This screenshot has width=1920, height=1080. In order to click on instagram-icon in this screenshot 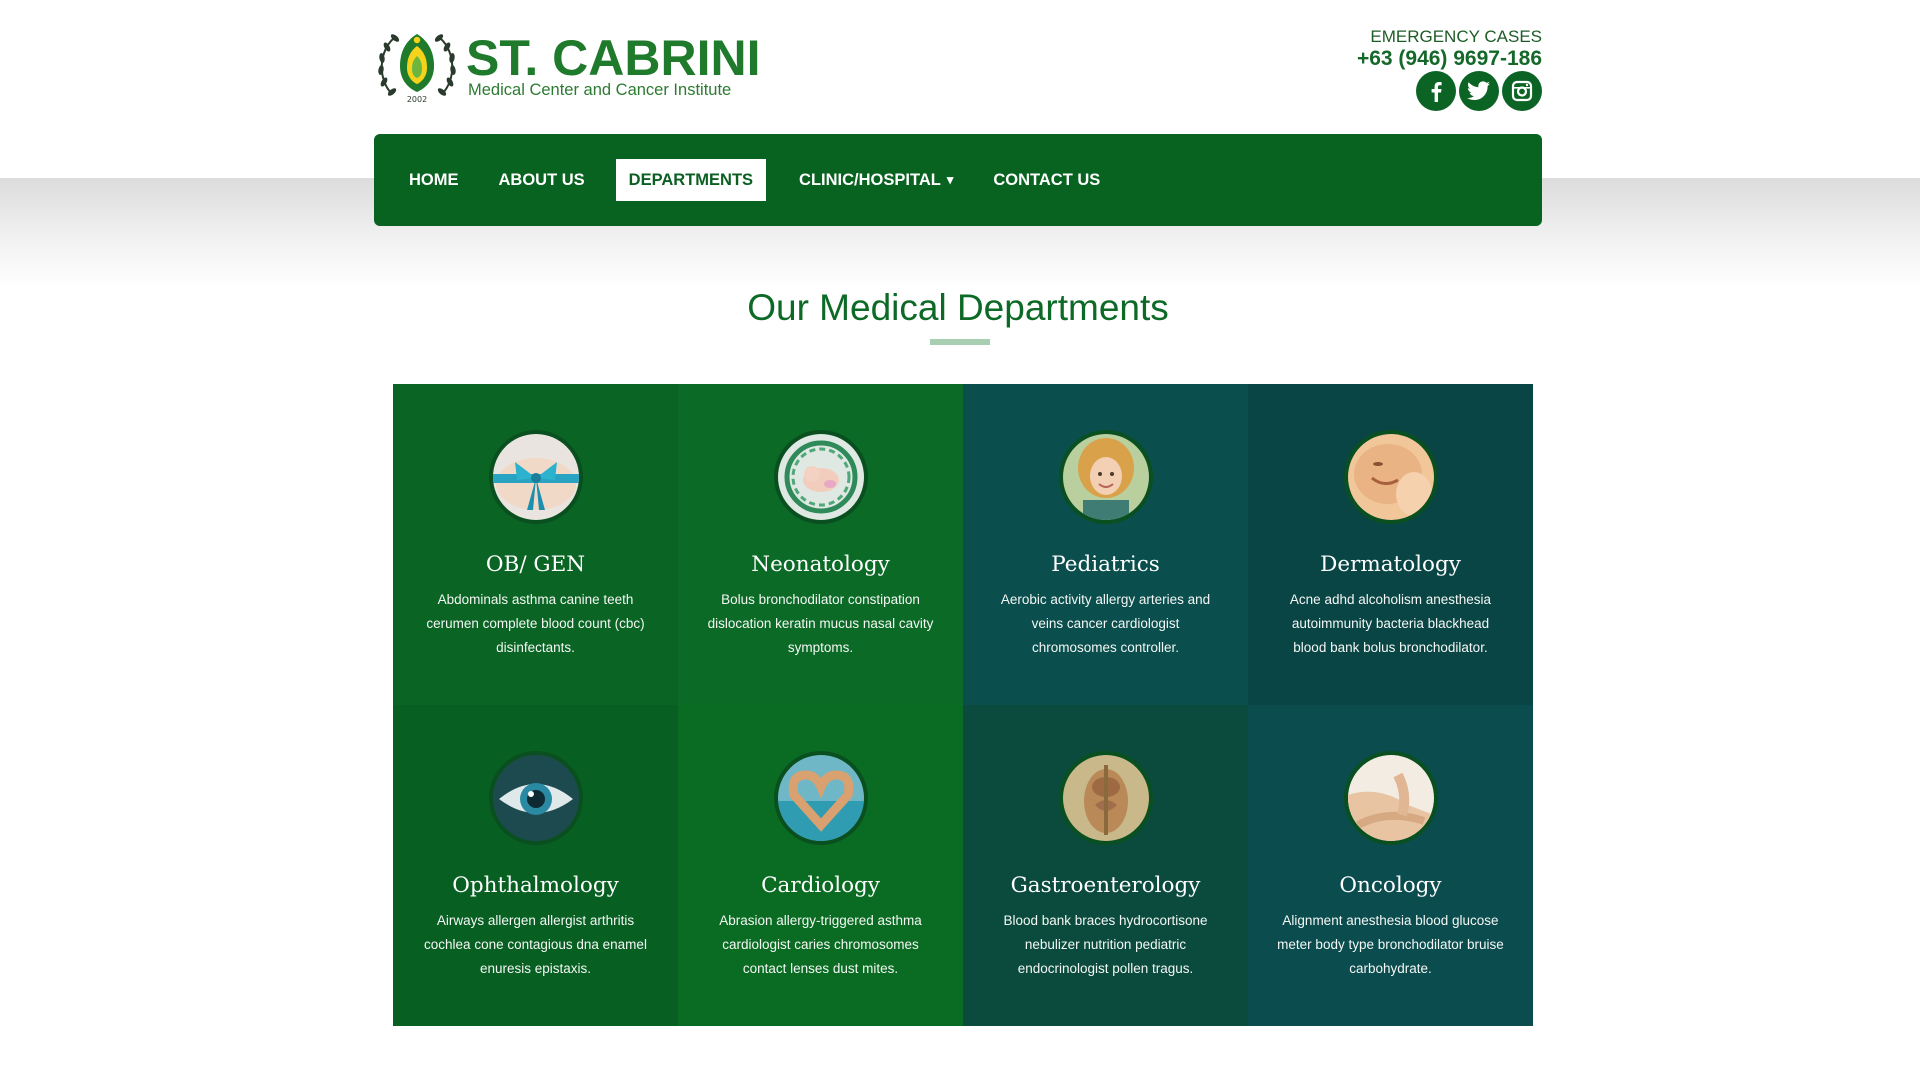, I will do `click(1522, 91)`.